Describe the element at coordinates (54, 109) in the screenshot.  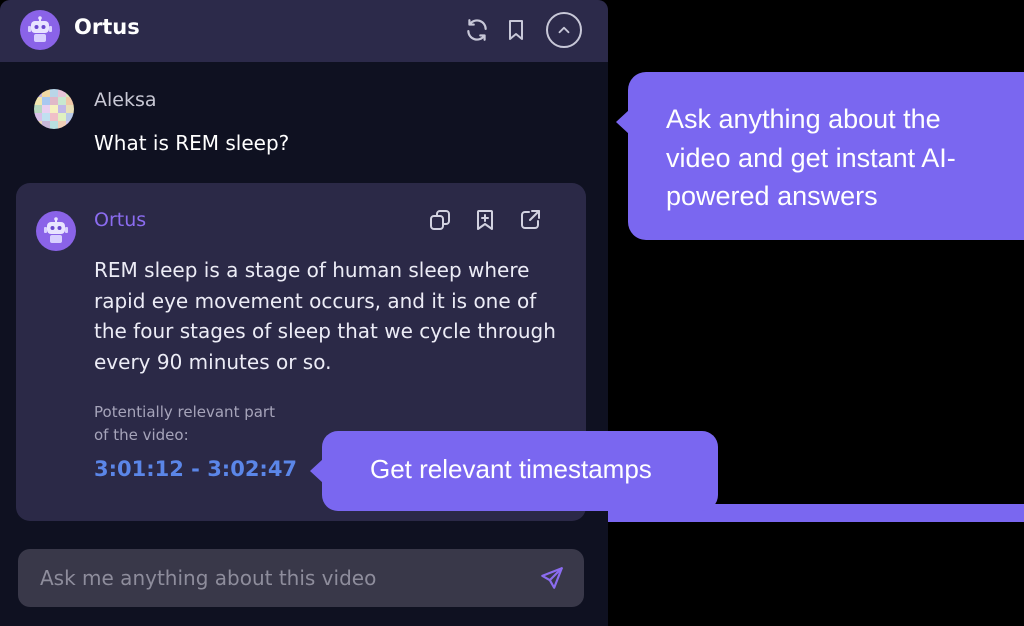
I see `user-avatar` at that location.